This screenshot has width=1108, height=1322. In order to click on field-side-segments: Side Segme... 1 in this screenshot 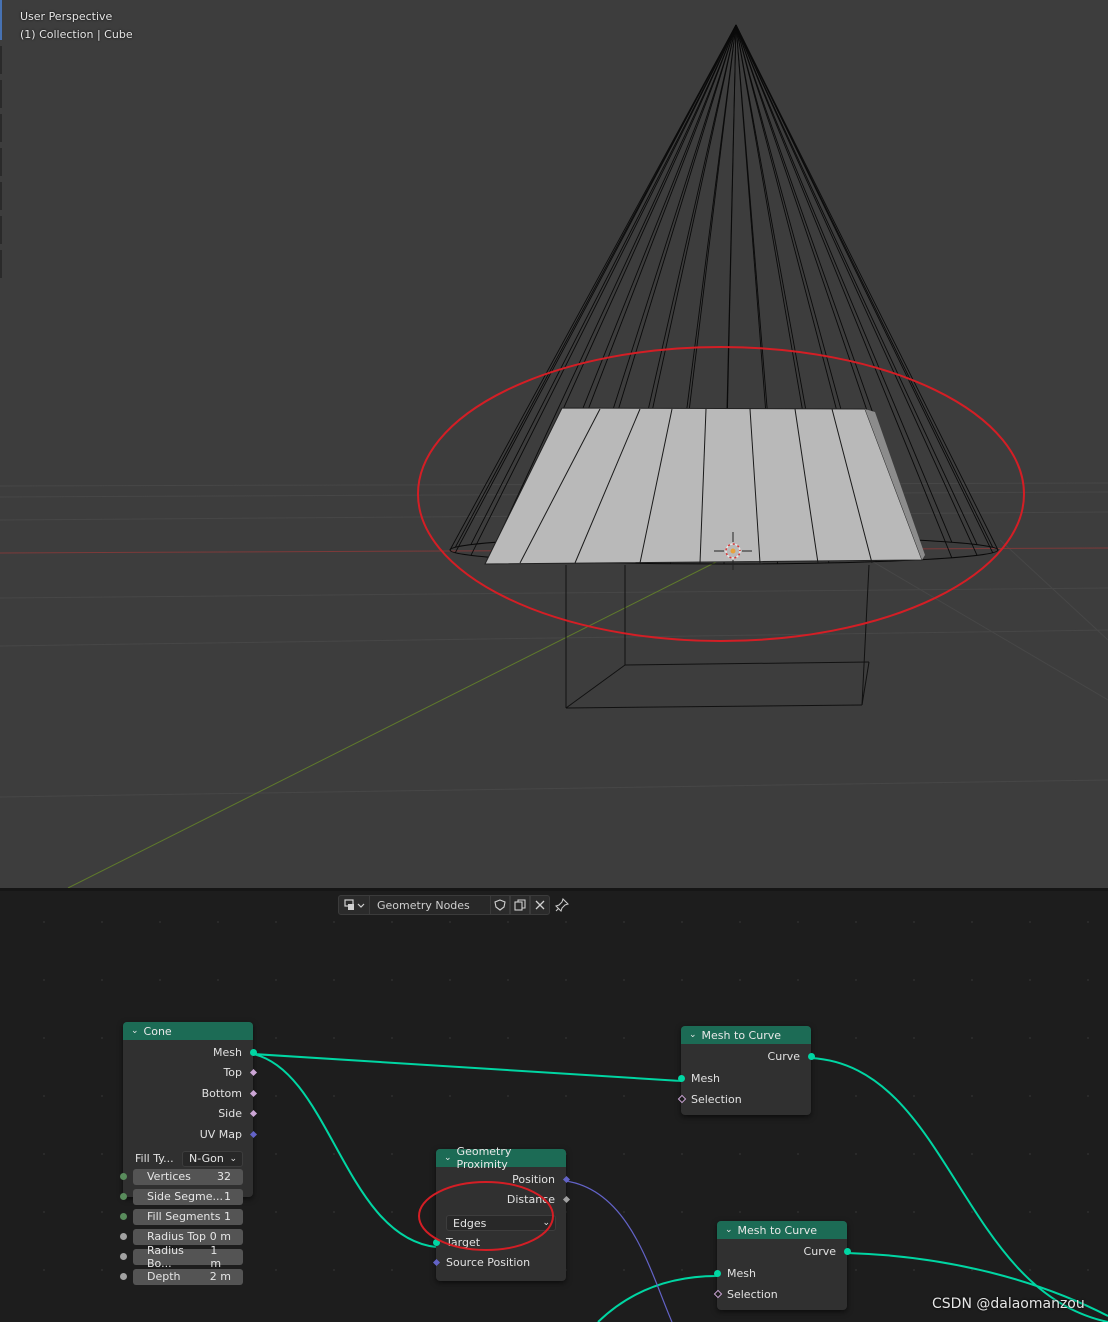, I will do `click(181, 1196)`.